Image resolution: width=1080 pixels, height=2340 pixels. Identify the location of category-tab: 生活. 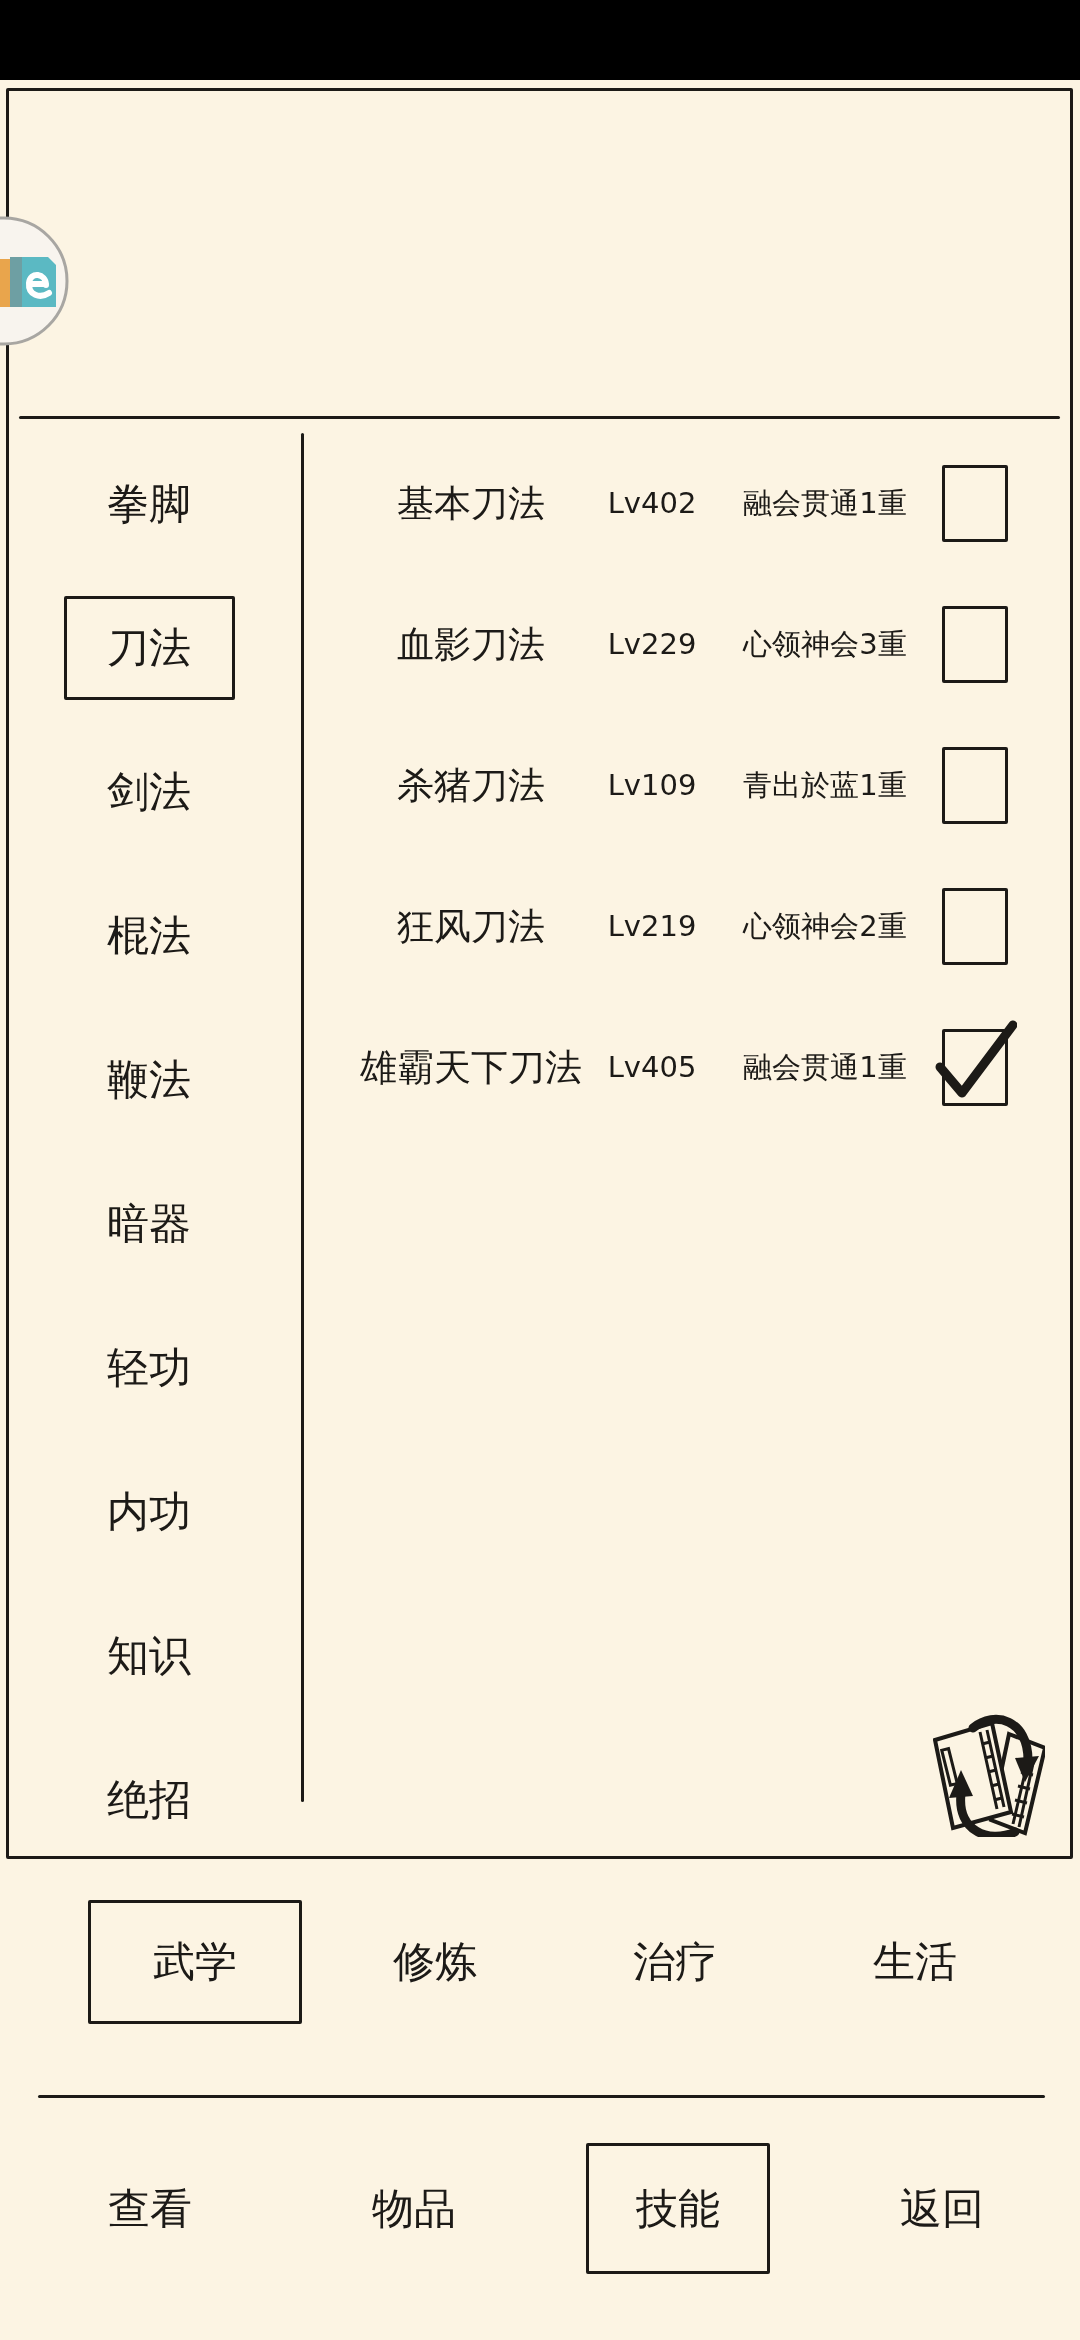
(915, 1962).